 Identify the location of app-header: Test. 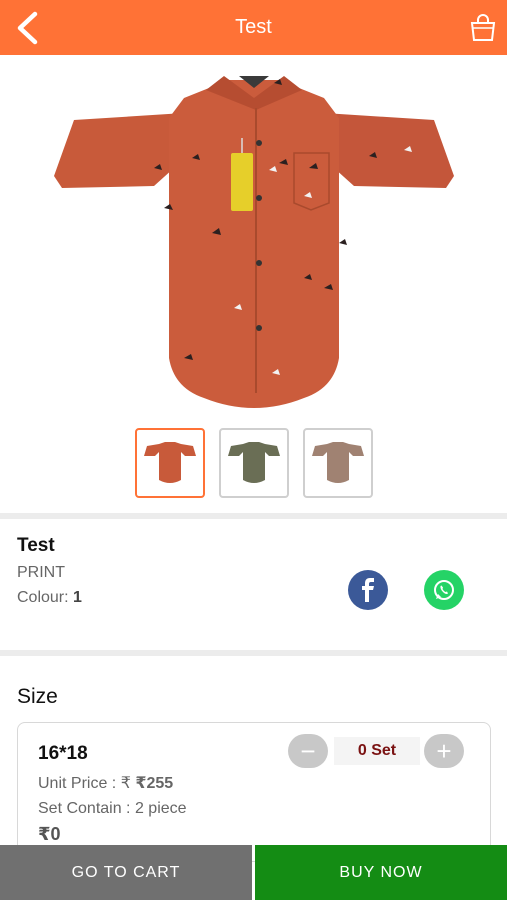
(253, 27).